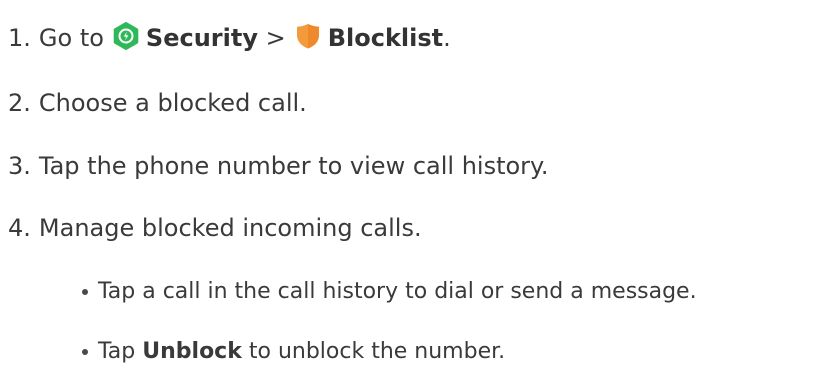 This screenshot has width=840, height=387. I want to click on shield-icon, so click(308, 36).